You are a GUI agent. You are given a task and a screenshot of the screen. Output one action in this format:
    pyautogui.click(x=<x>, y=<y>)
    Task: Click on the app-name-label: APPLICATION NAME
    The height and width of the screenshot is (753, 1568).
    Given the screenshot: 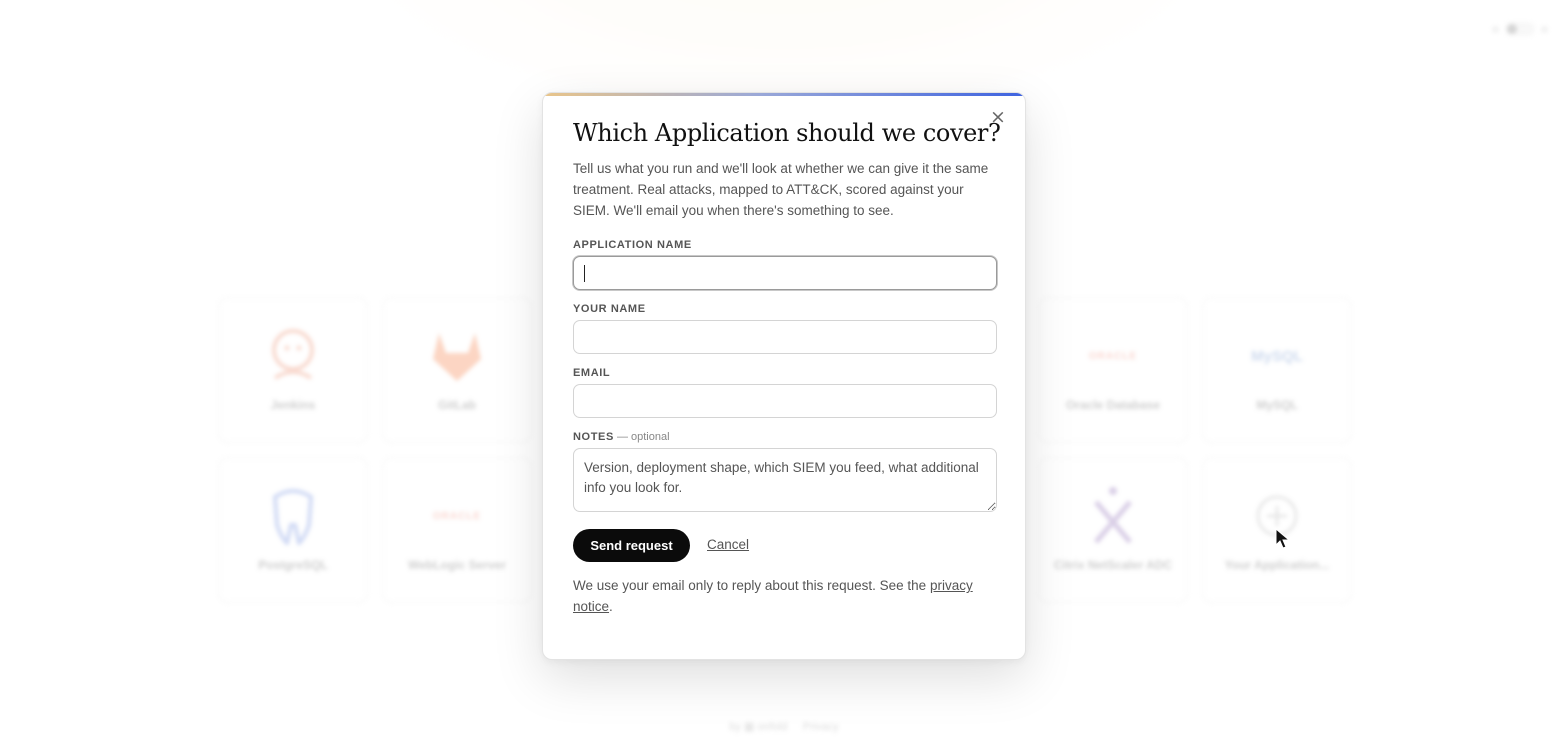 What is the action you would take?
    pyautogui.click(x=632, y=245)
    